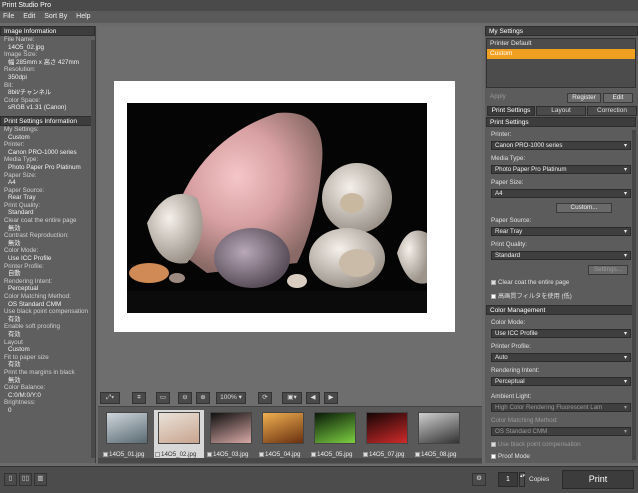 The image size is (638, 493). I want to click on settings-scrollbar, so click(634, 295).